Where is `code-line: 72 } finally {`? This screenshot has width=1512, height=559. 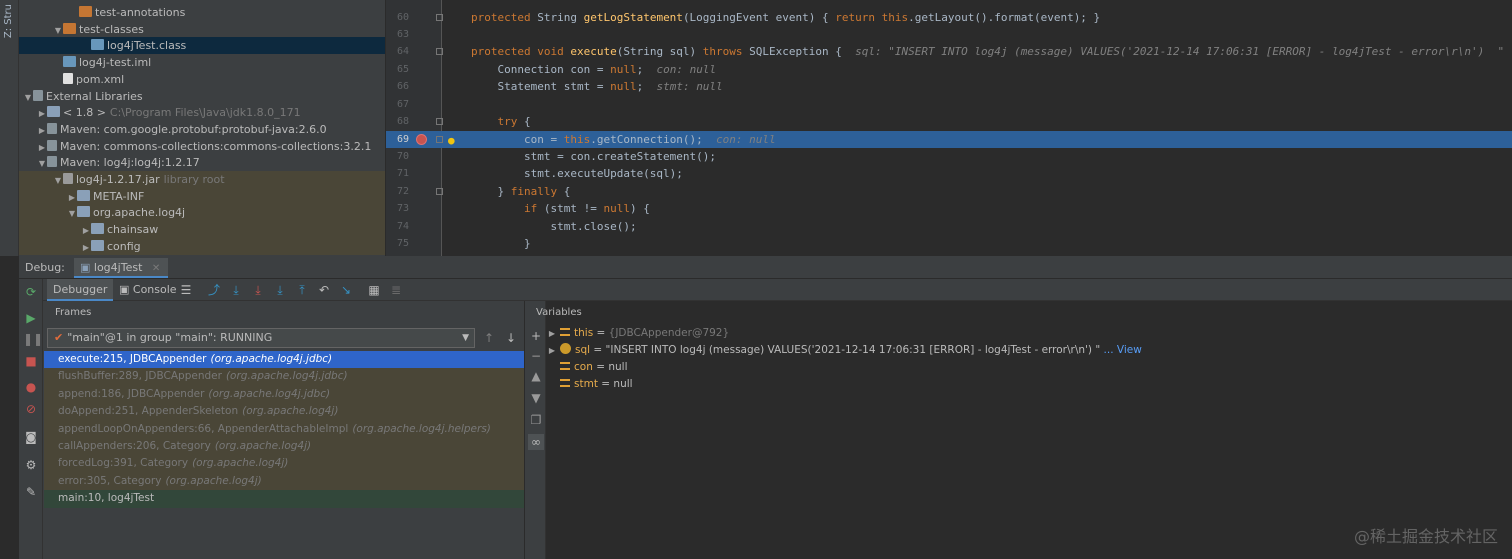
code-line: 72 } finally { is located at coordinates (949, 191).